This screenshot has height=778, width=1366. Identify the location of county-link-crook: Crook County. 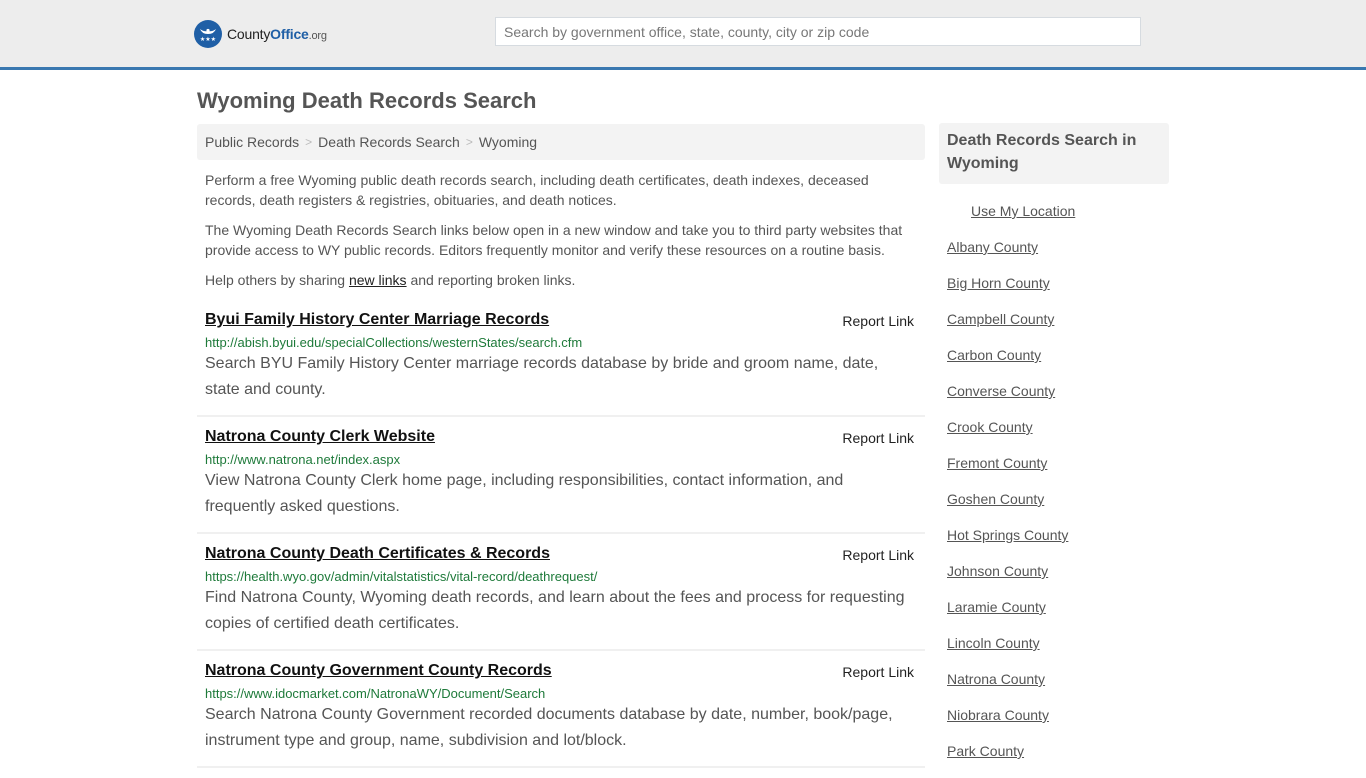
(1058, 436).